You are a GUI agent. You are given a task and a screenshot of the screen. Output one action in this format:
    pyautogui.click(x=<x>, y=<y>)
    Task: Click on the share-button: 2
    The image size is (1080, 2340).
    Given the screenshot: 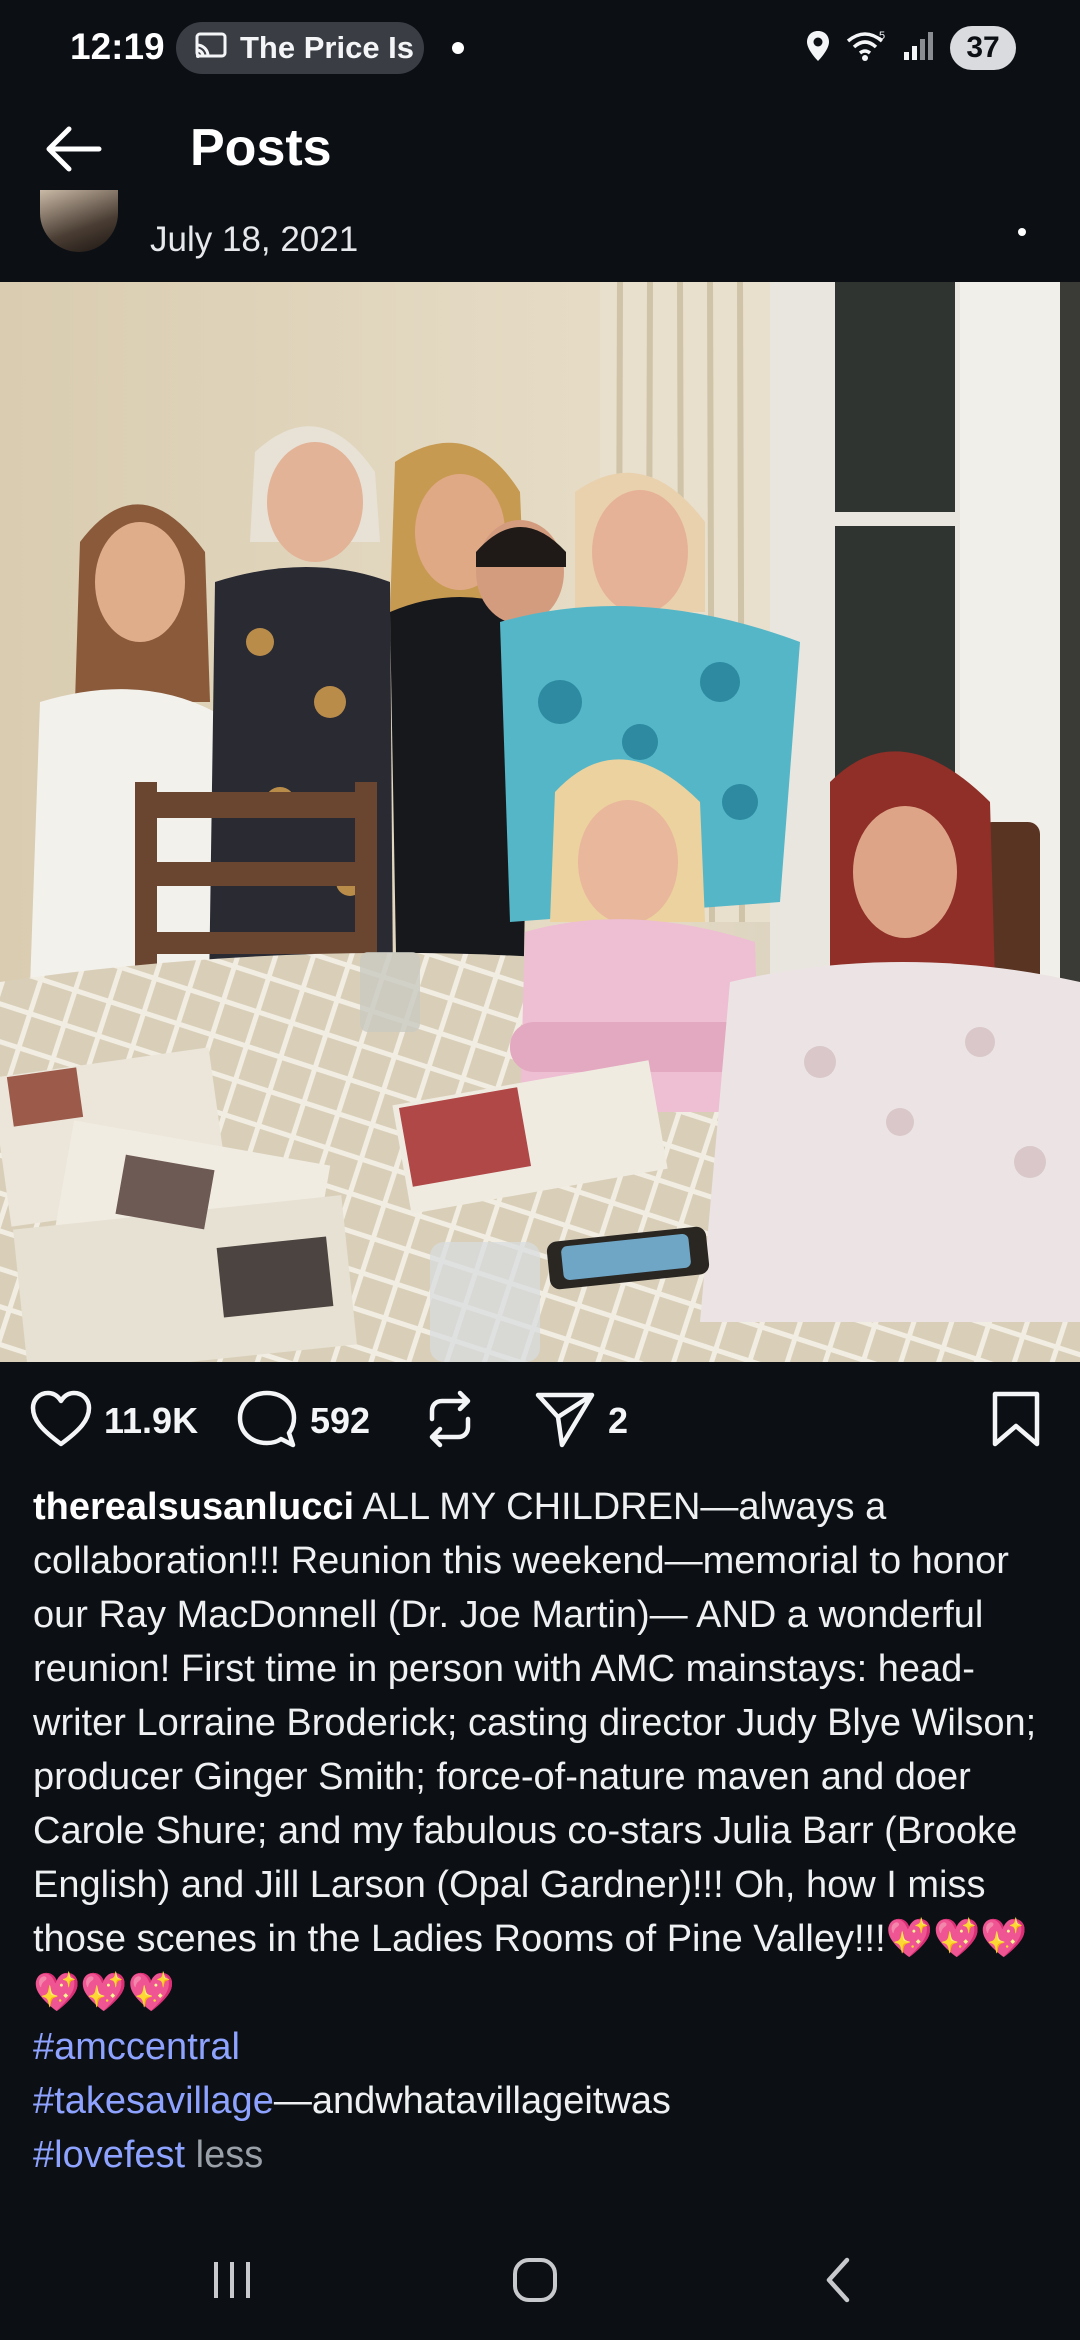 What is the action you would take?
    pyautogui.click(x=581, y=1421)
    